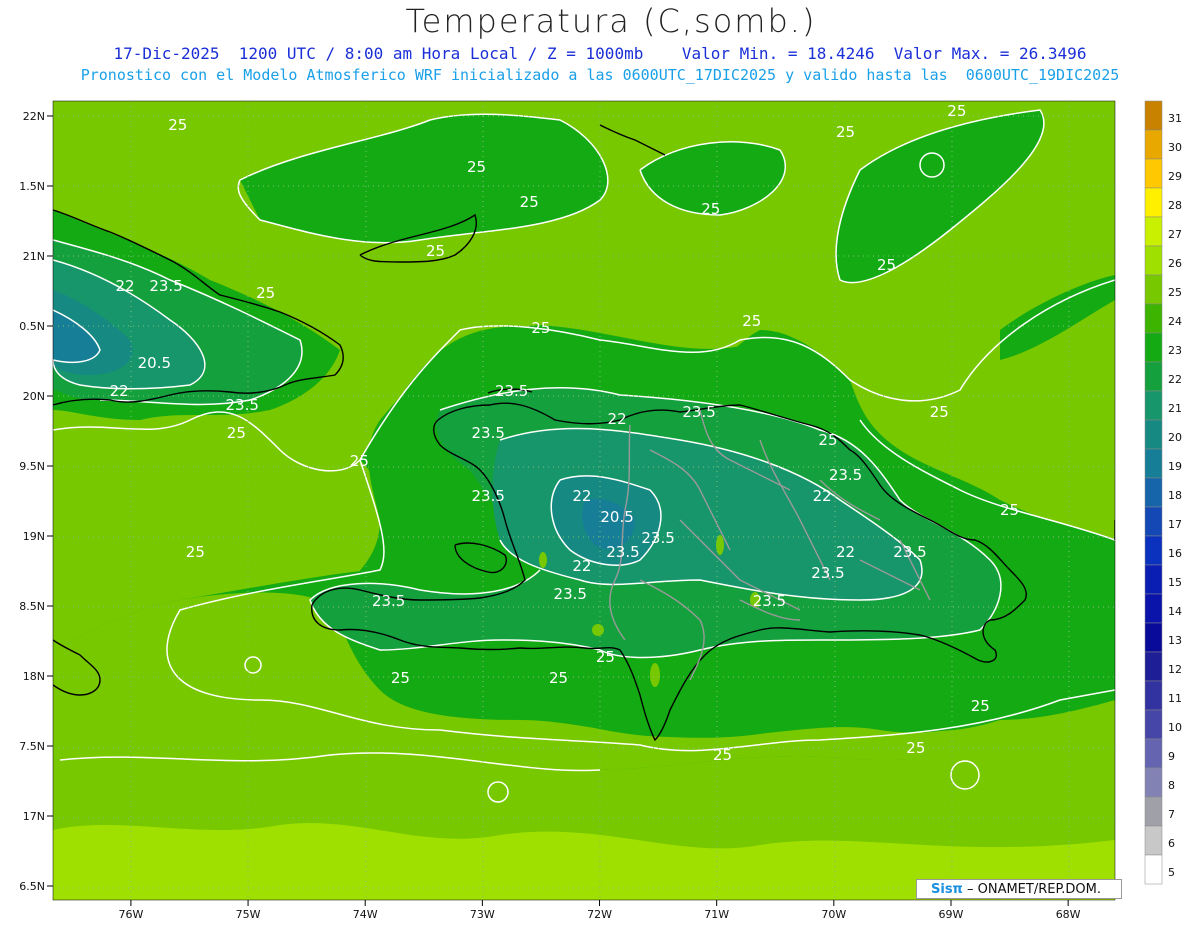 This screenshot has width=1200, height=927. What do you see at coordinates (1175, 437) in the screenshot?
I see `legend-label: 20` at bounding box center [1175, 437].